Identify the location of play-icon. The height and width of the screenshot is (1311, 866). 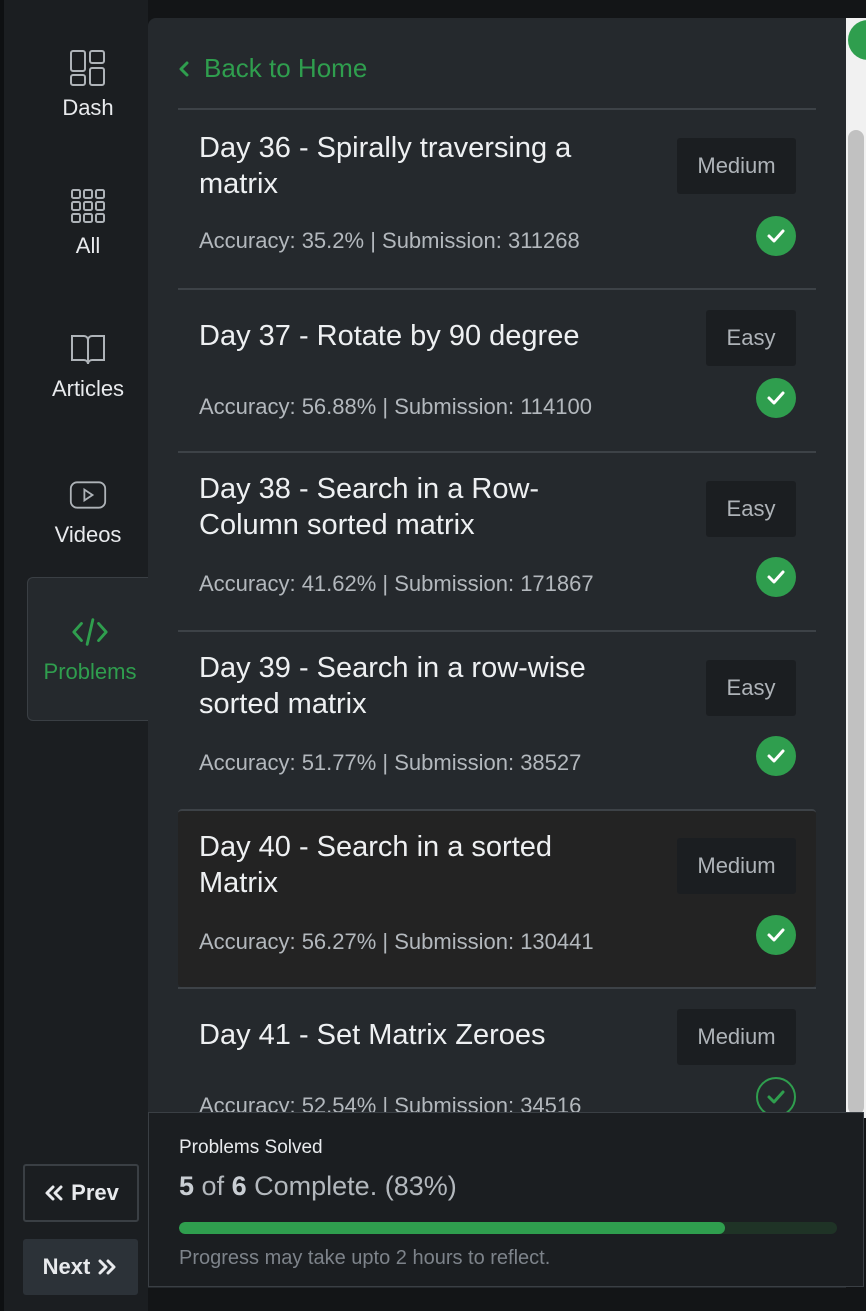
(88, 495).